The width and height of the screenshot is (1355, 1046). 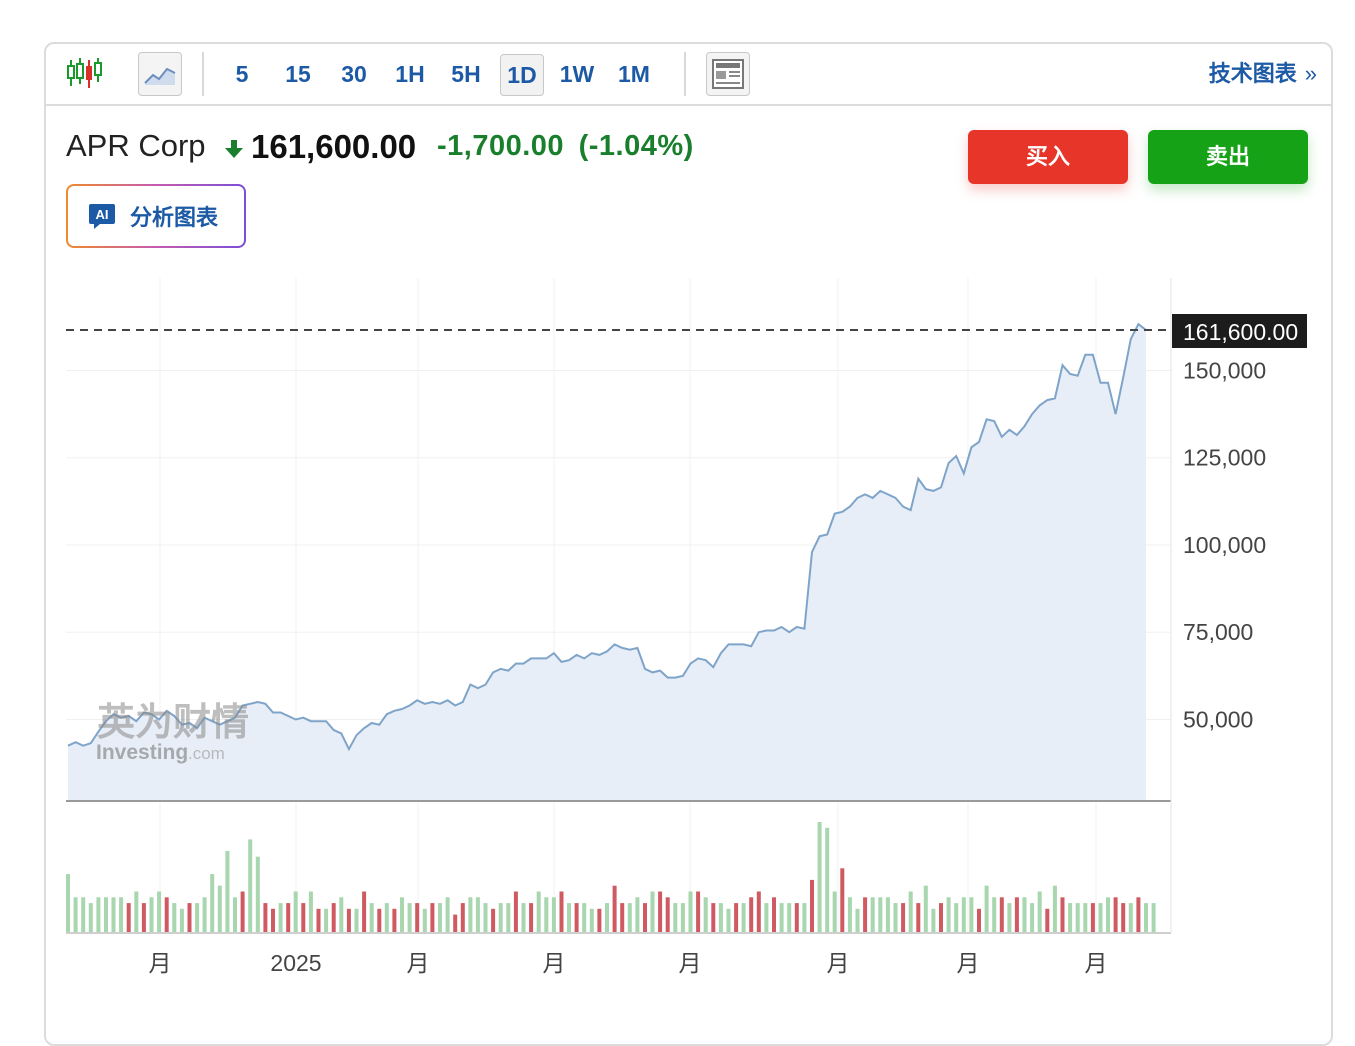 I want to click on y-tick-label: 50,000, so click(x=1218, y=719).